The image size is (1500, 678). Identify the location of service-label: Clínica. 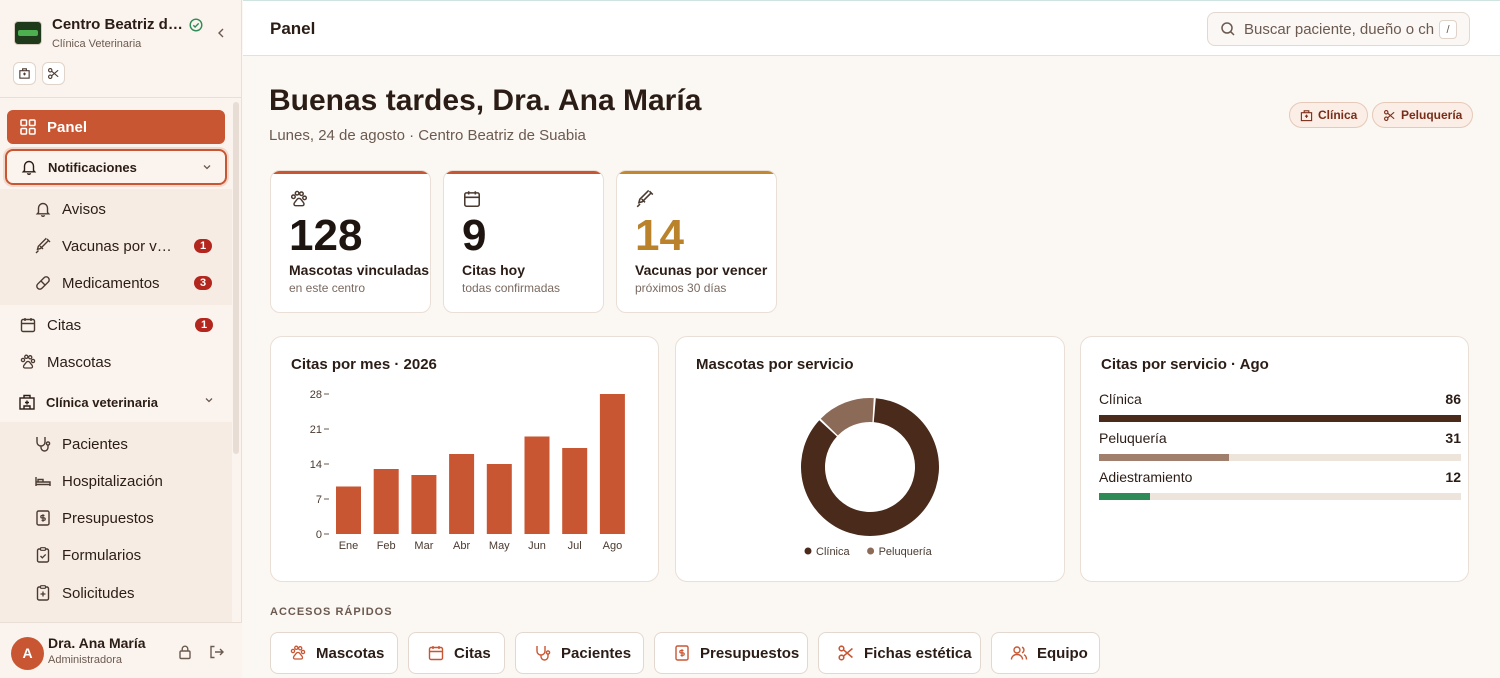
(1120, 399).